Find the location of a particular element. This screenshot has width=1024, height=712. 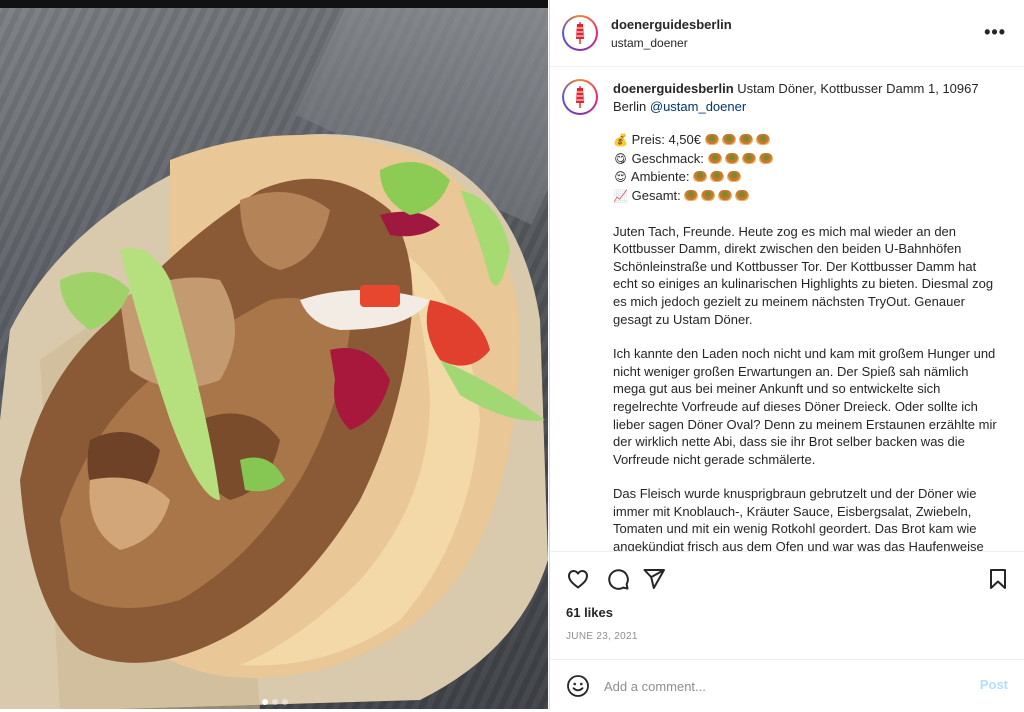

rating-row: 😋 Geschmack: is located at coordinates (805, 159).